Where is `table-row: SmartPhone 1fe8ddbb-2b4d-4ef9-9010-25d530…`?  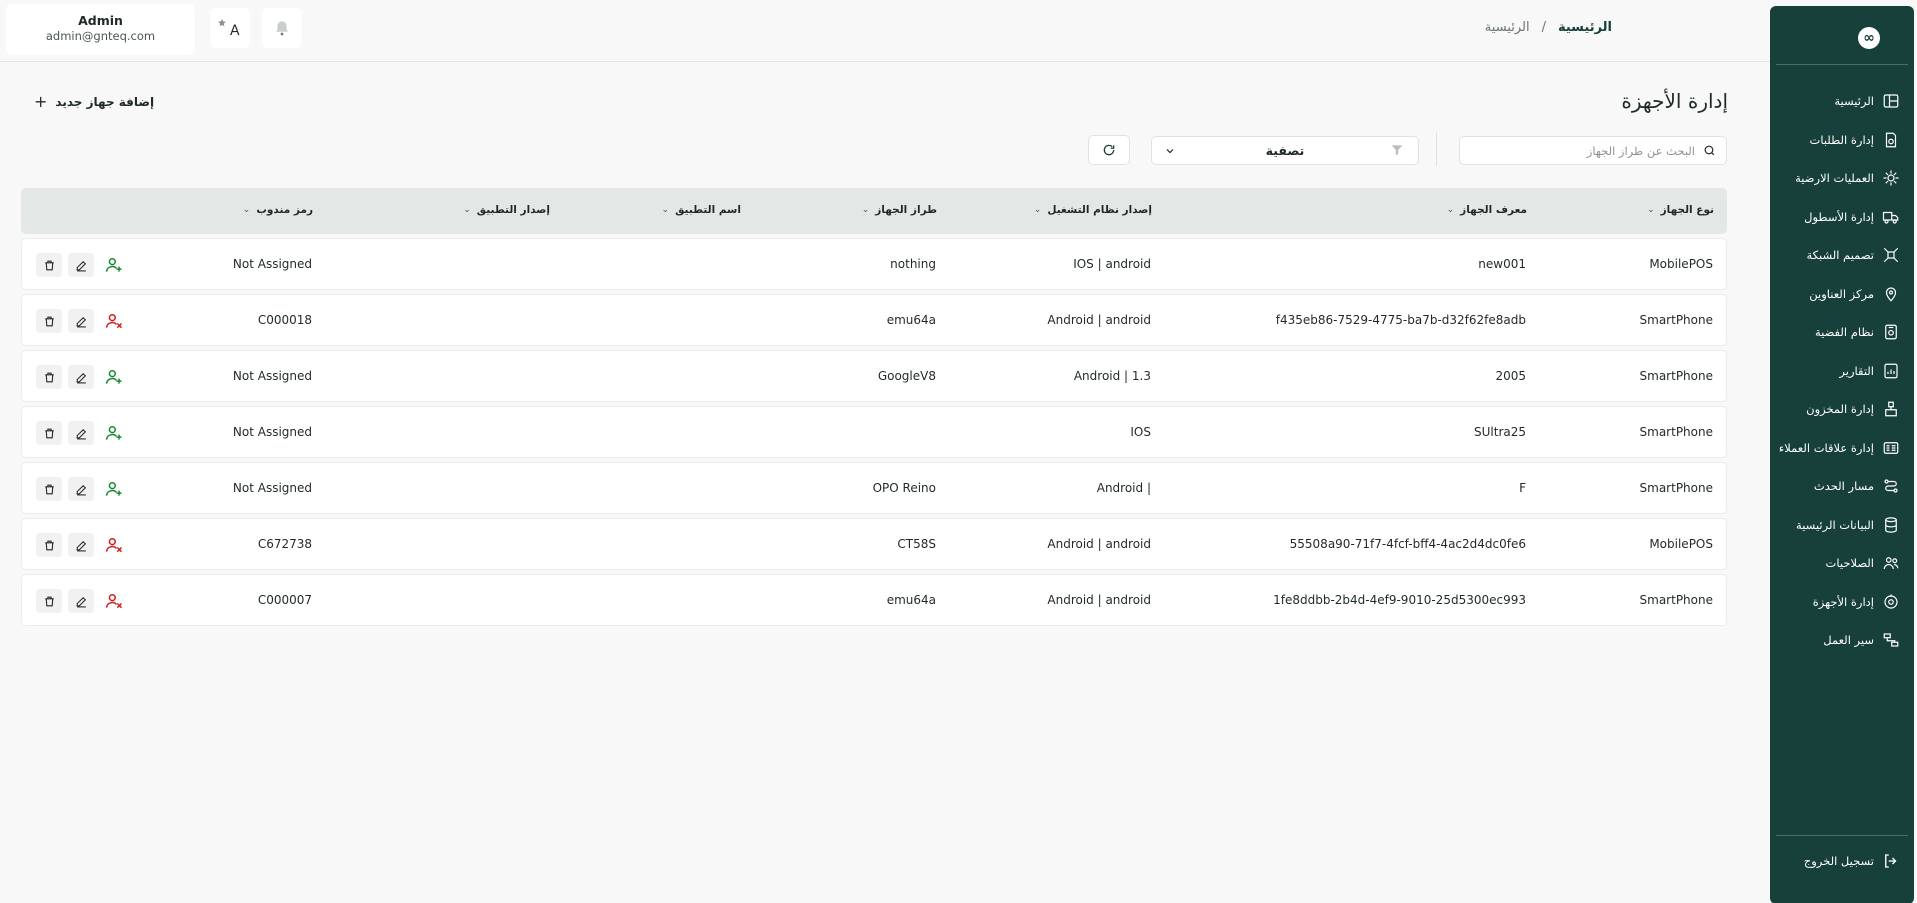 table-row: SmartPhone 1fe8ddbb-2b4d-4ef9-9010-25d530… is located at coordinates (874, 600).